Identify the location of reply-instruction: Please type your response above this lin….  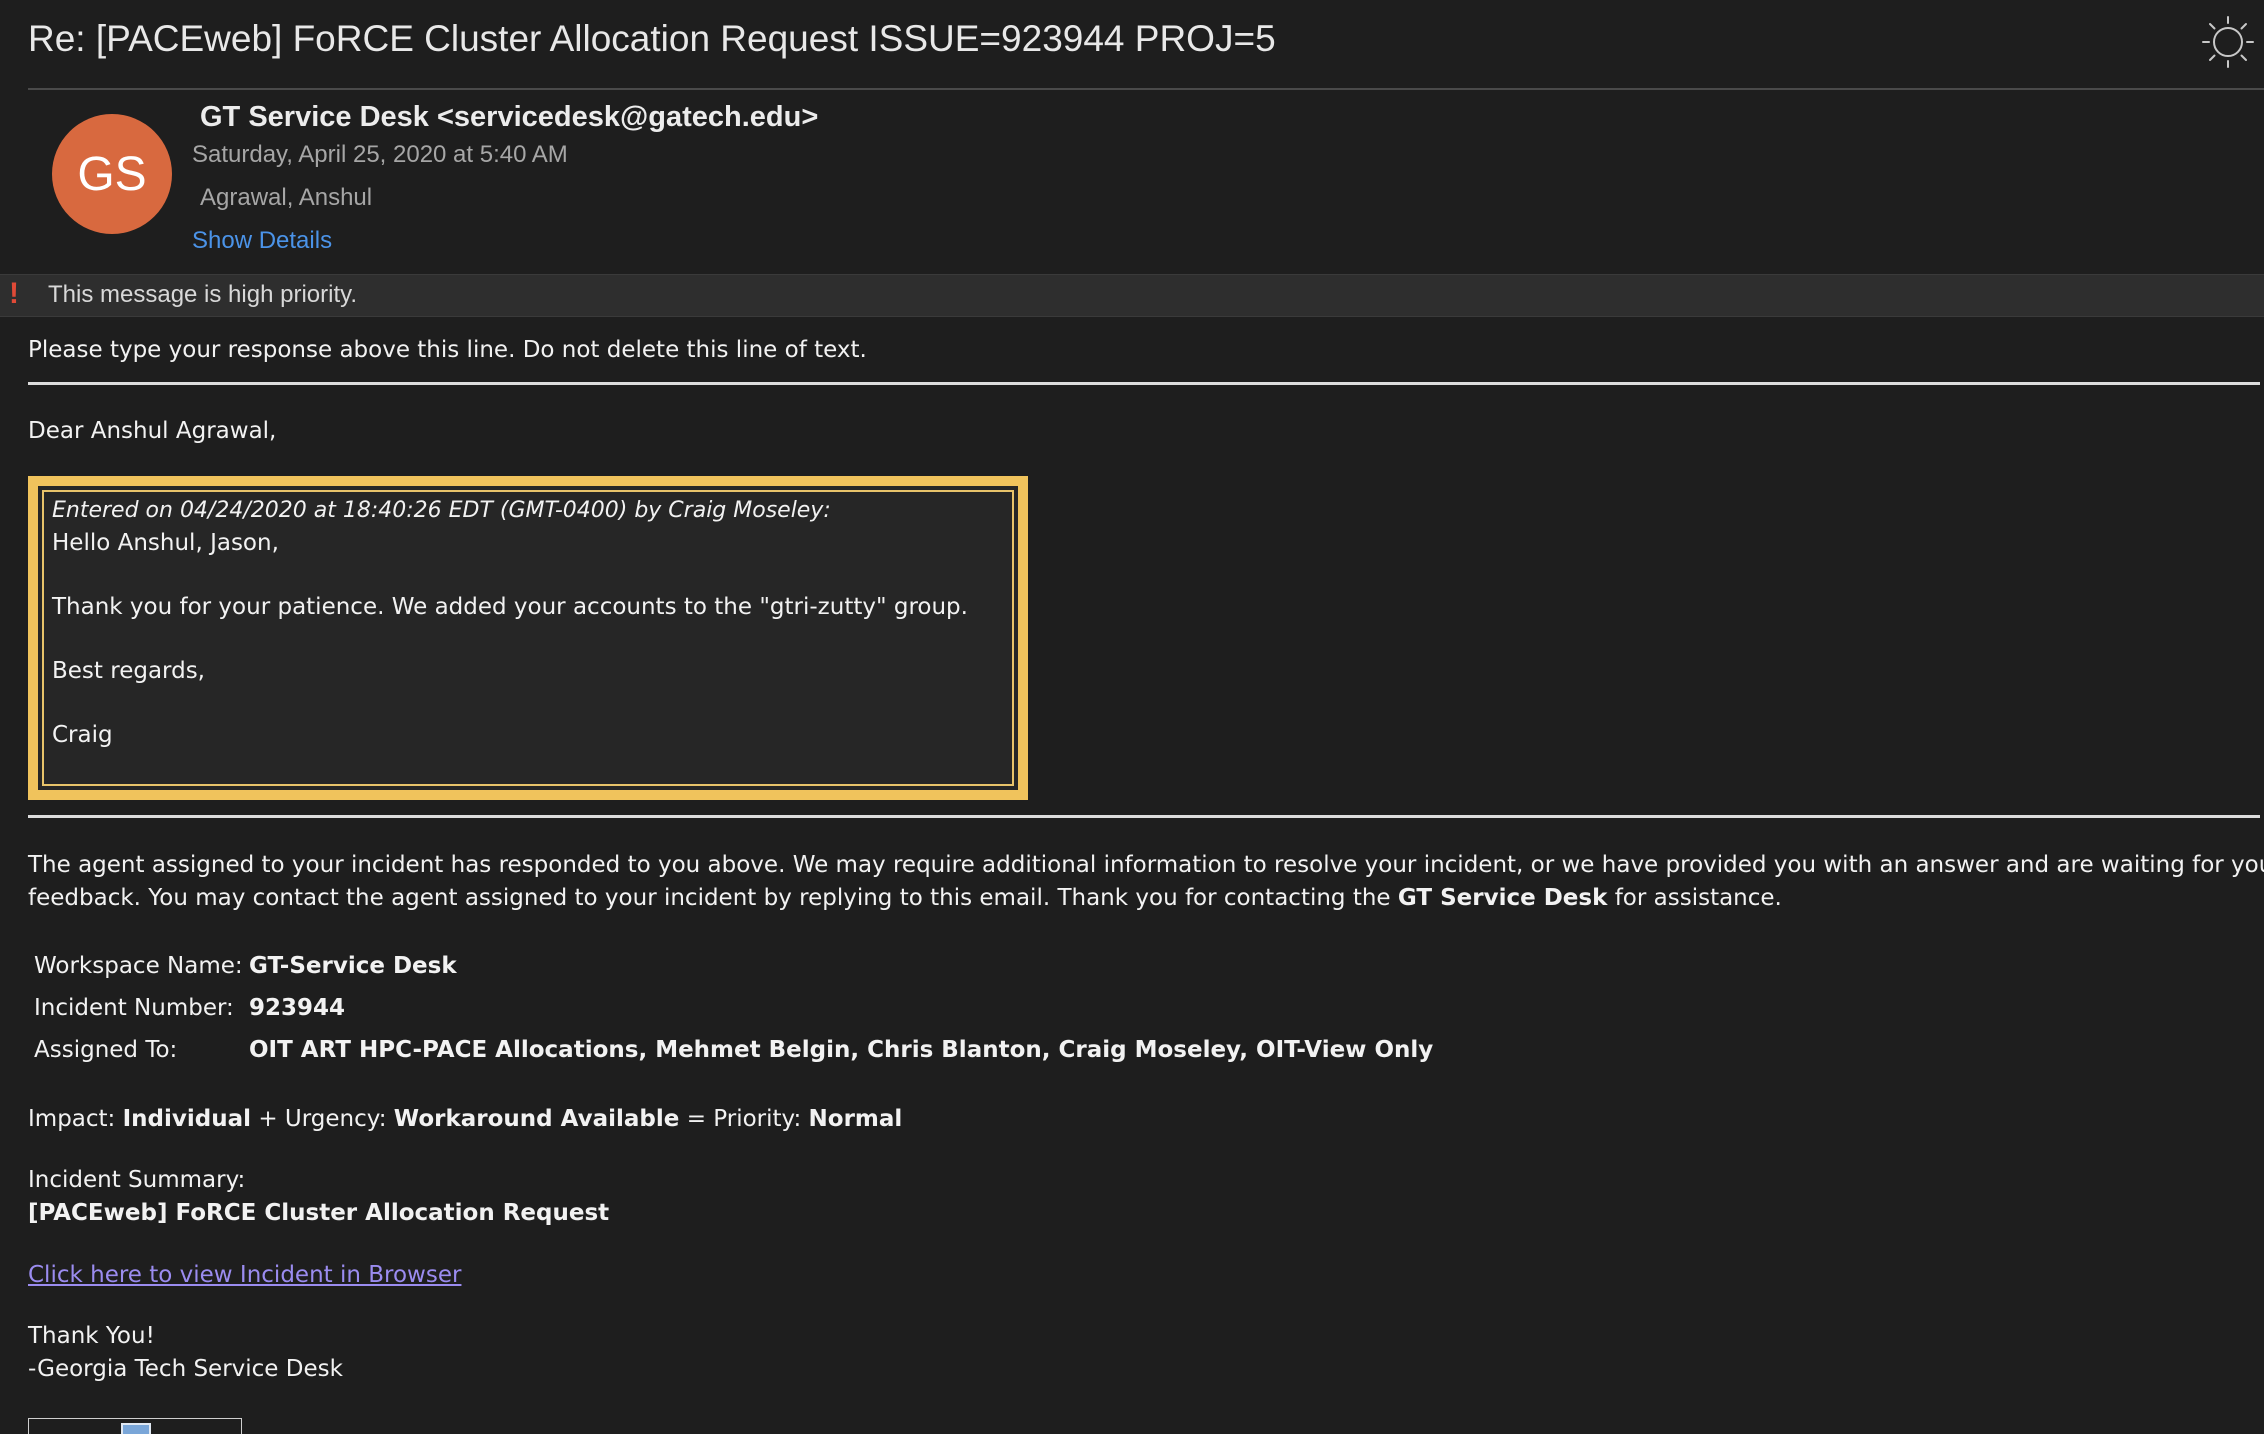
(447, 350).